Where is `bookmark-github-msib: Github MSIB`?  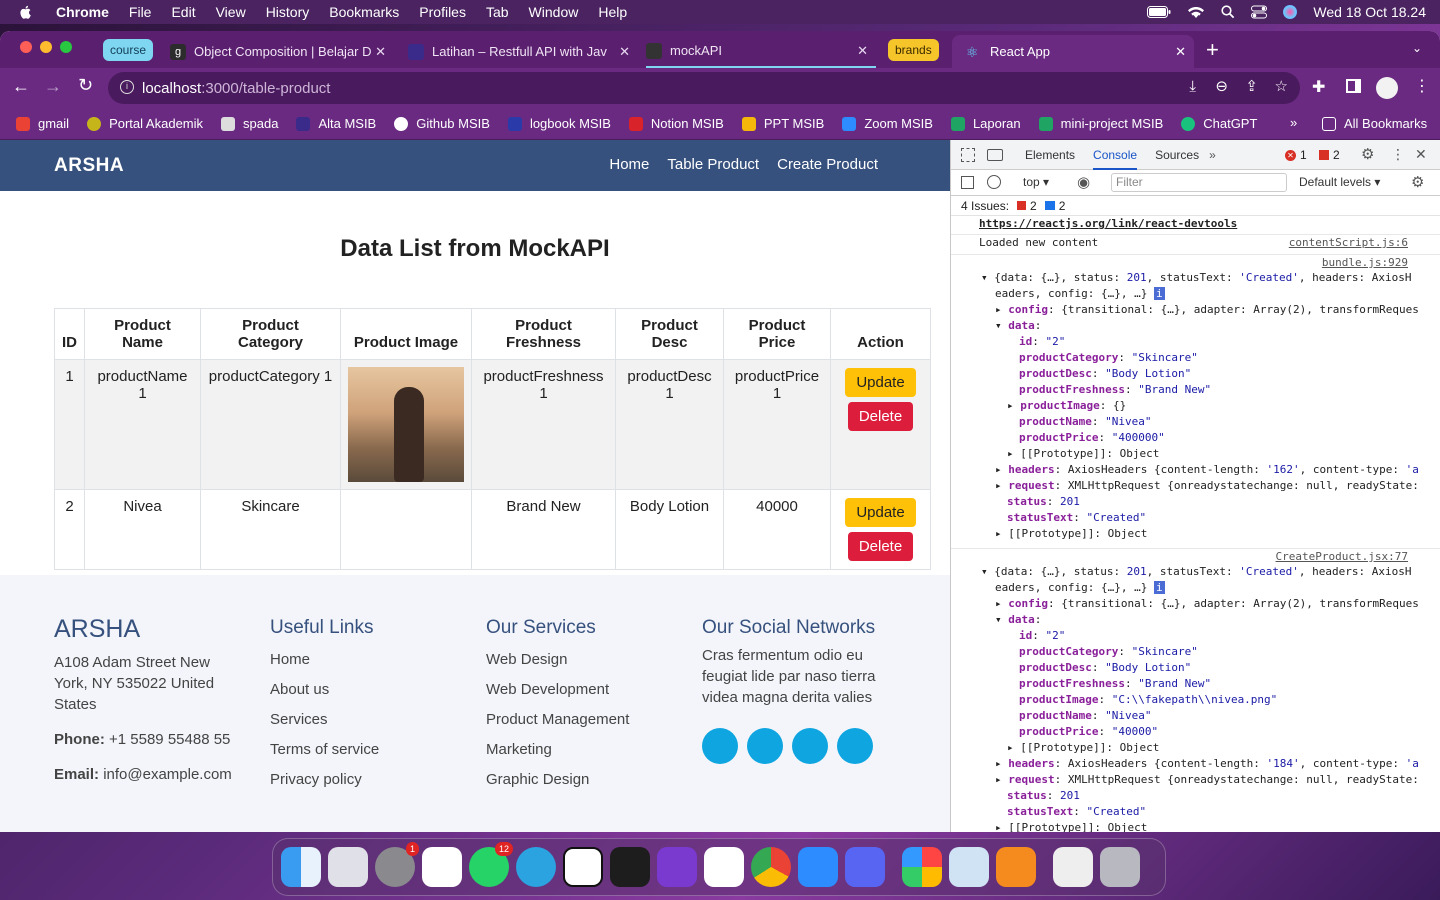
bookmark-github-msib: Github MSIB is located at coordinates (442, 123).